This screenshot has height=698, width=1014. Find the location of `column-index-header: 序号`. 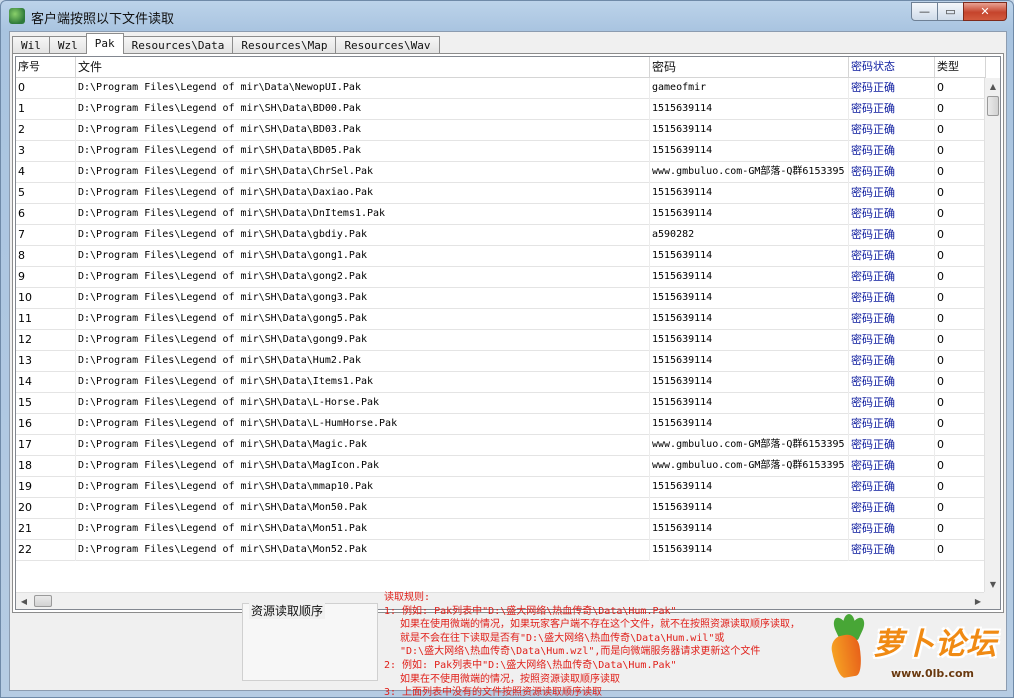

column-index-header: 序号 is located at coordinates (46, 67).